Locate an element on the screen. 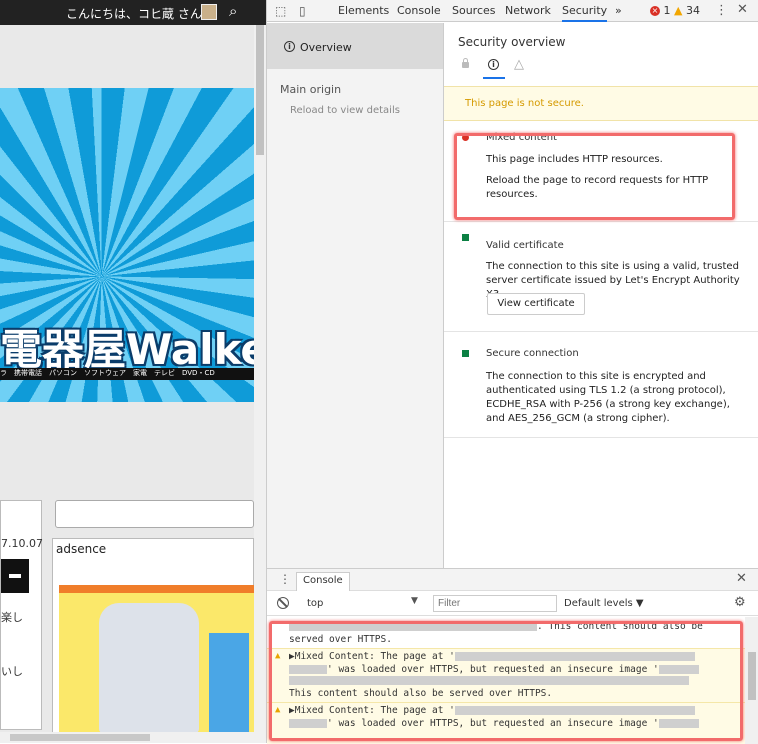 This screenshot has height=744, width=758. sidebar-item-label: Overview is located at coordinates (326, 47).